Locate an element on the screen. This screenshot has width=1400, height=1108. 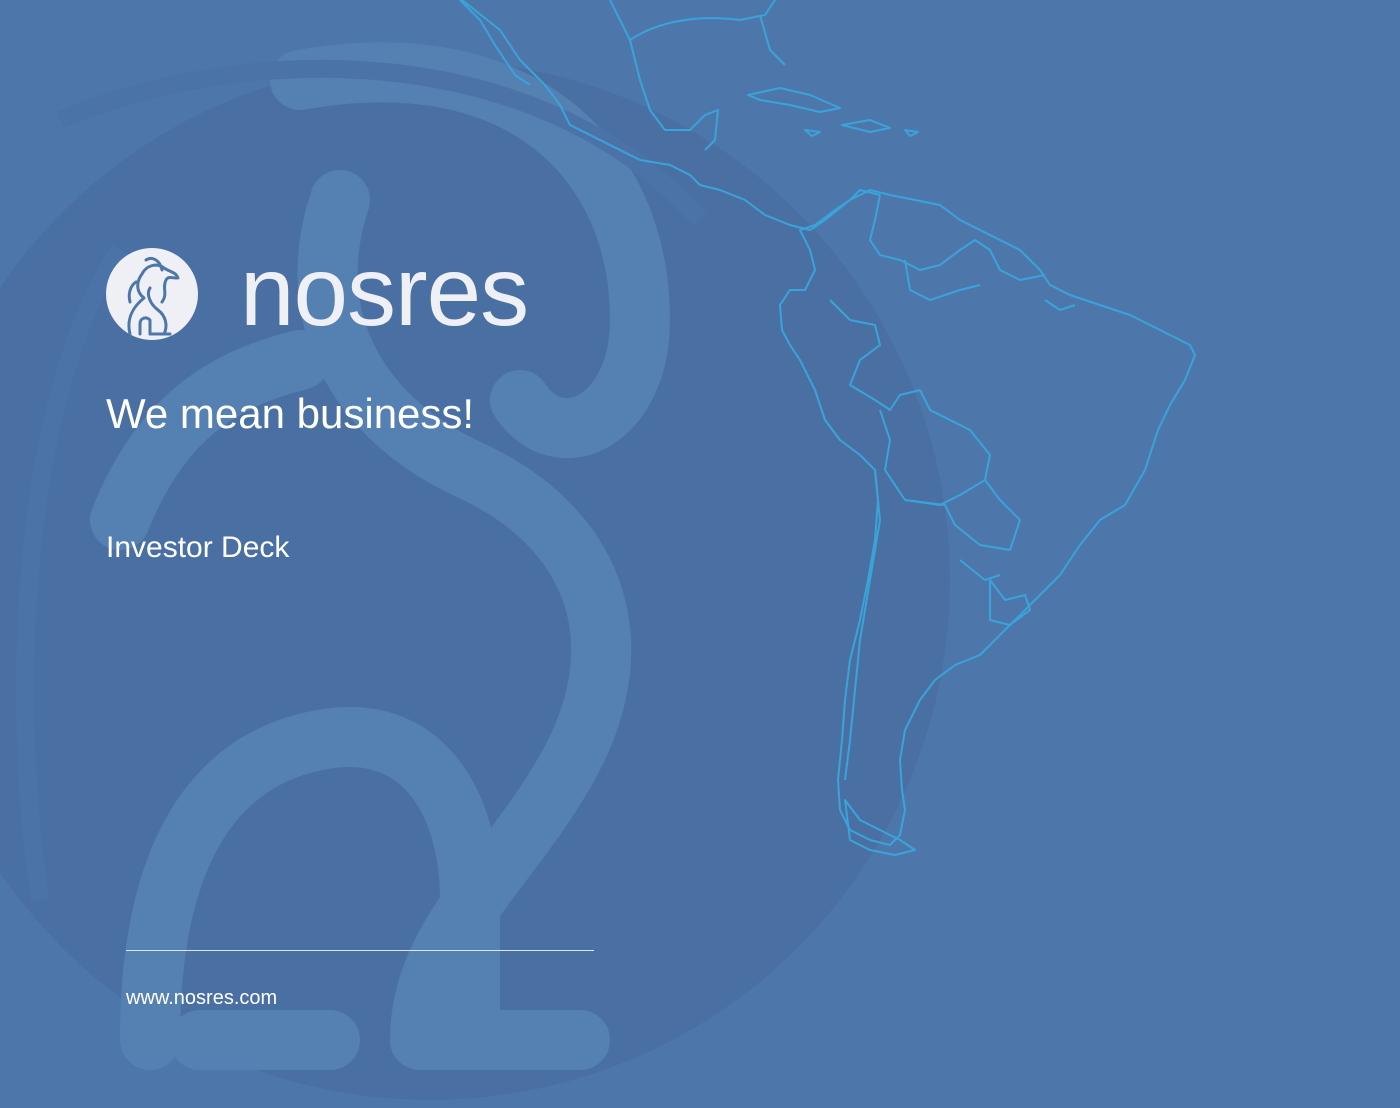
tagline: We mean business! is located at coordinates (290, 413).